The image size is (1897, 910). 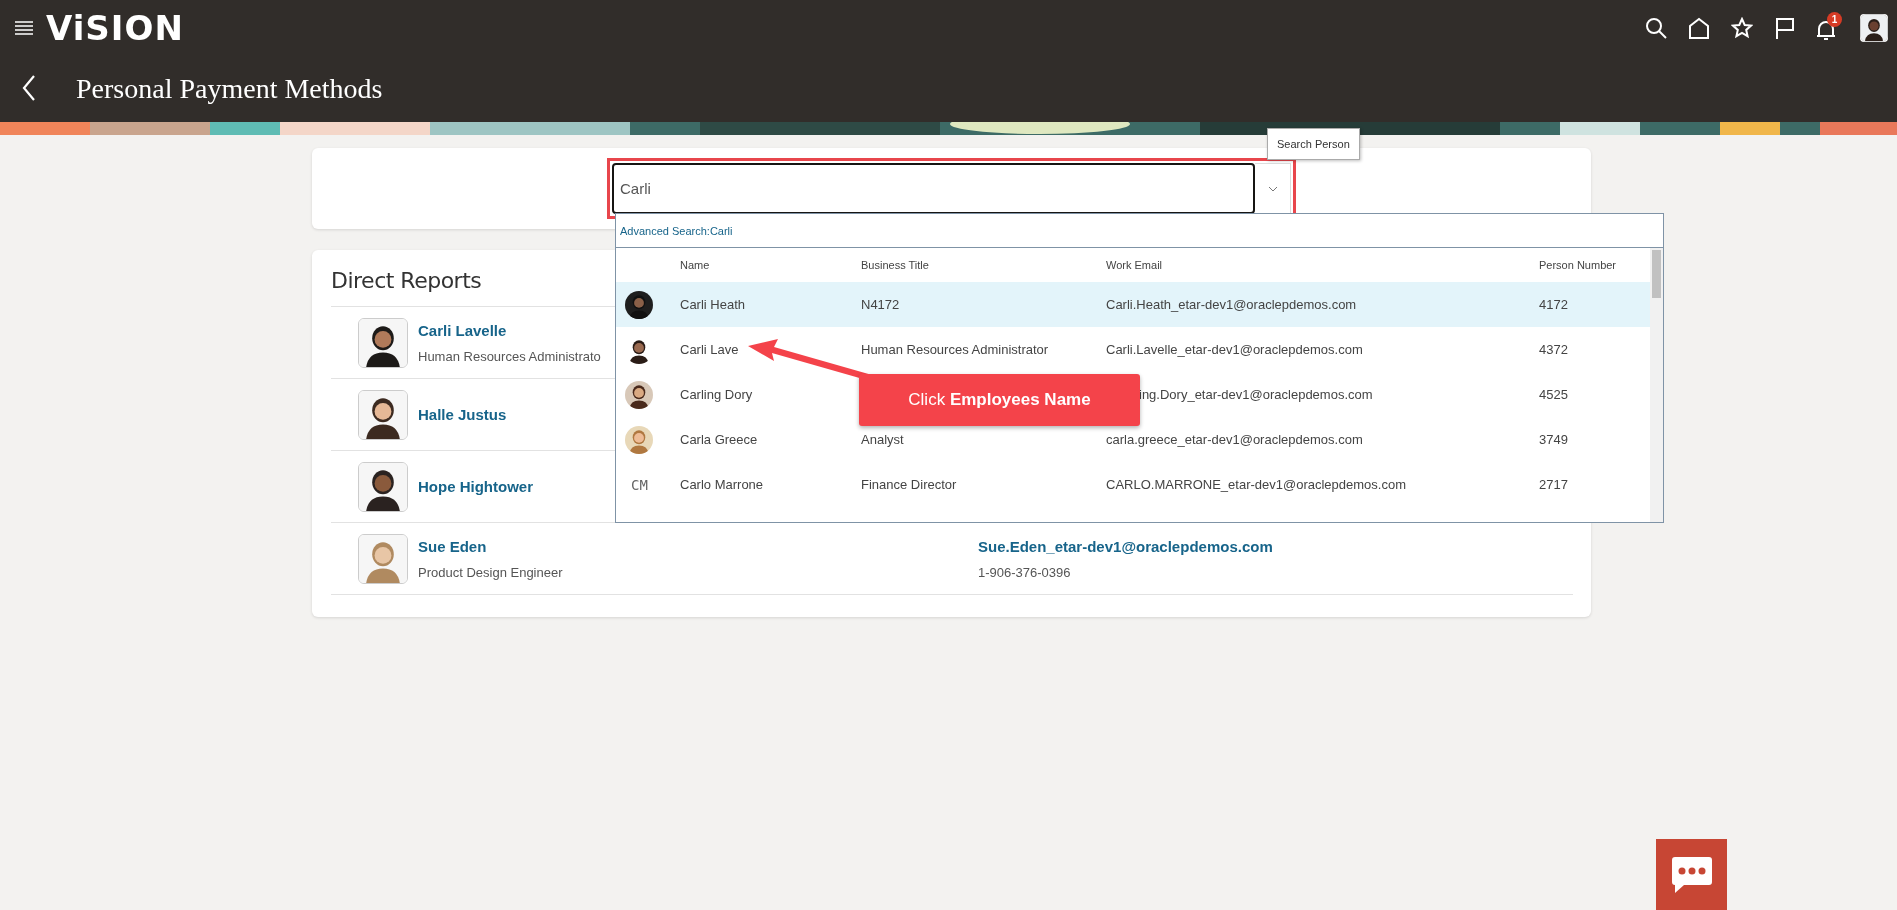 What do you see at coordinates (895, 265) in the screenshot?
I see `column-header: Business Title` at bounding box center [895, 265].